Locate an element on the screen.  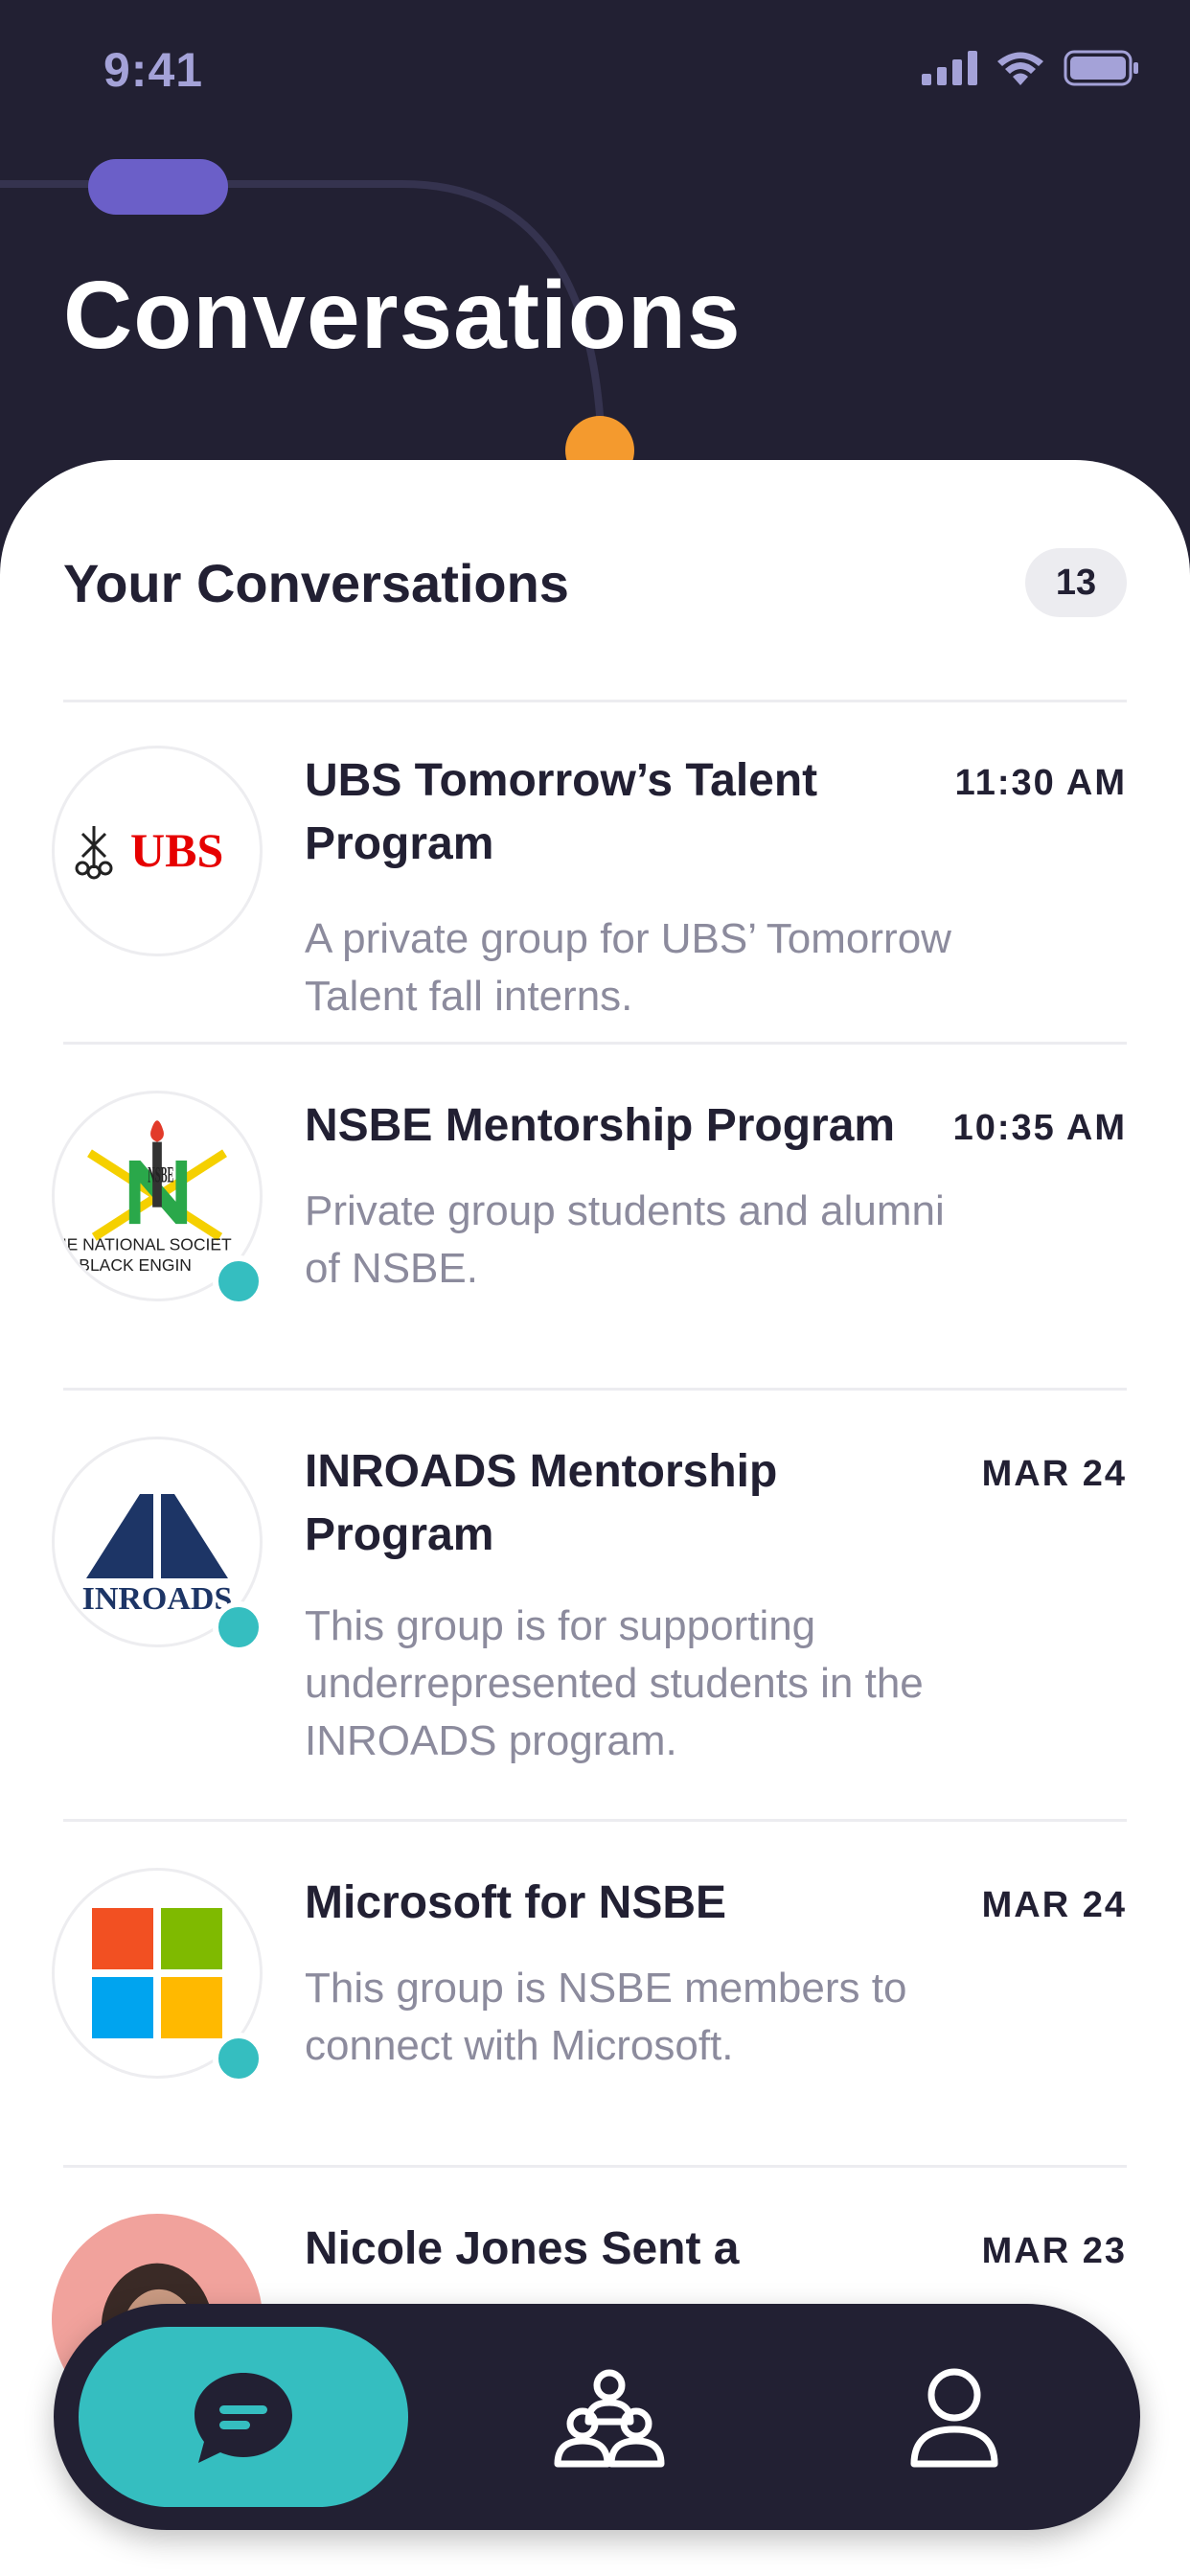
status-time: 9:41 is located at coordinates (154, 70).